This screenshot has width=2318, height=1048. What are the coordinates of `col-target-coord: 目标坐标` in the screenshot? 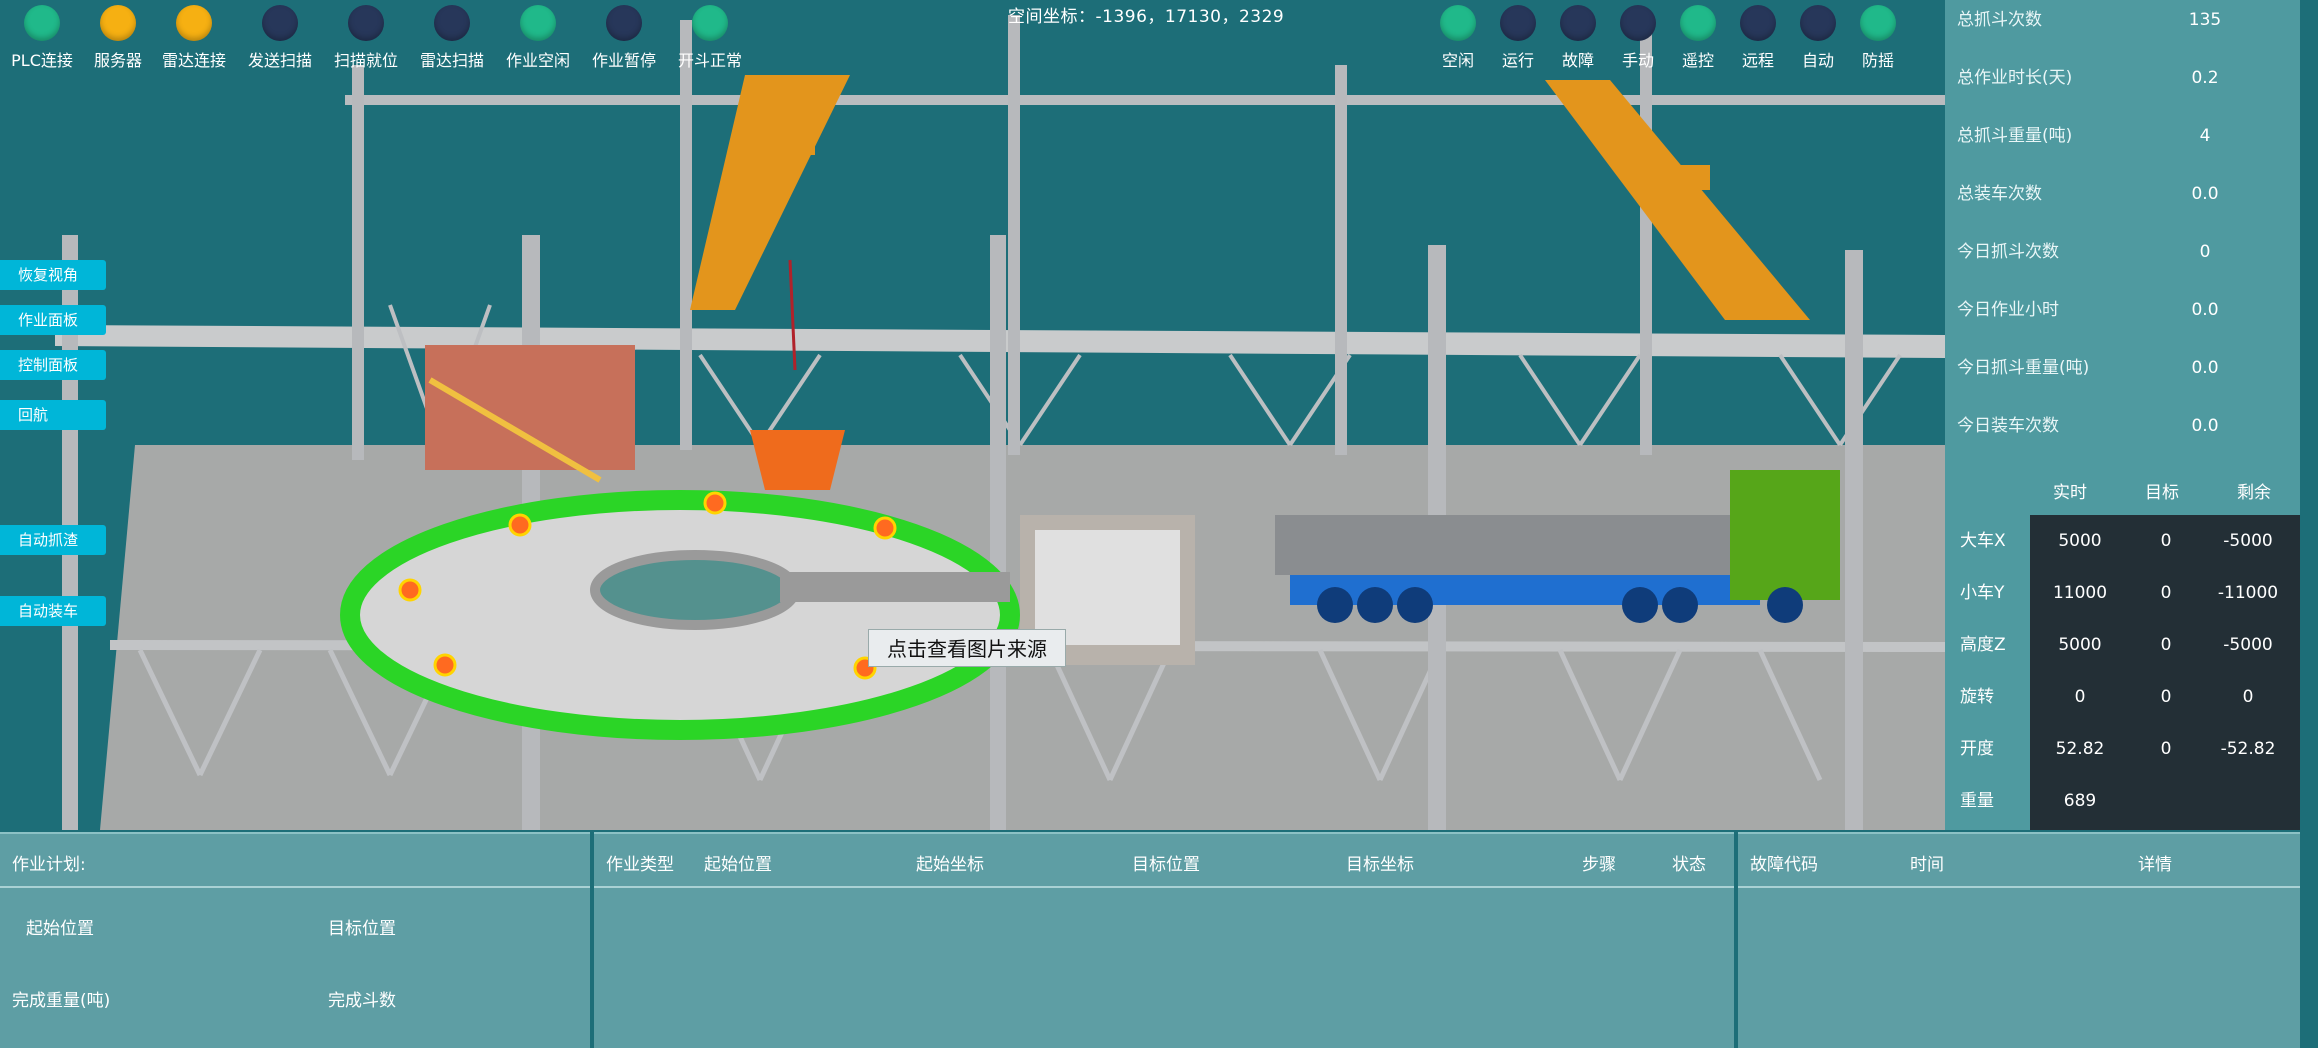 It's located at (1380, 865).